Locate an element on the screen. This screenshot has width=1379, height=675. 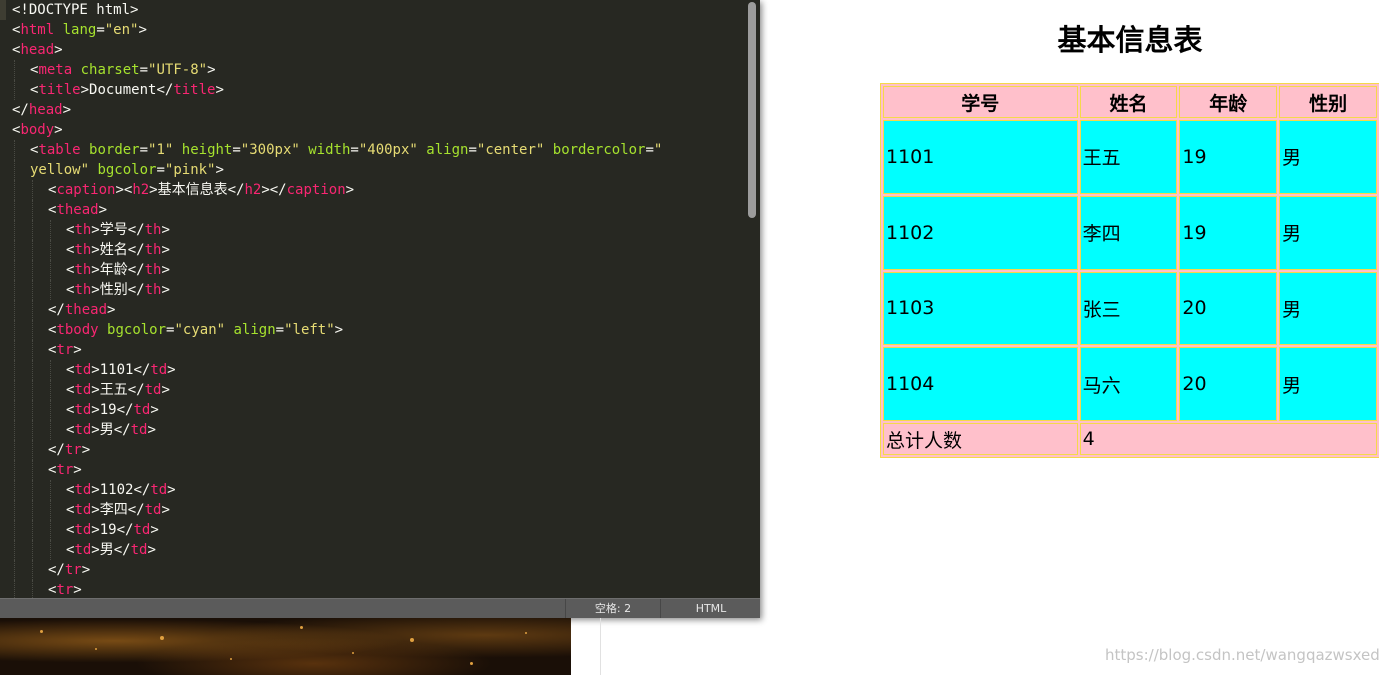
code-line: <html lang="en"> is located at coordinates (79, 30).